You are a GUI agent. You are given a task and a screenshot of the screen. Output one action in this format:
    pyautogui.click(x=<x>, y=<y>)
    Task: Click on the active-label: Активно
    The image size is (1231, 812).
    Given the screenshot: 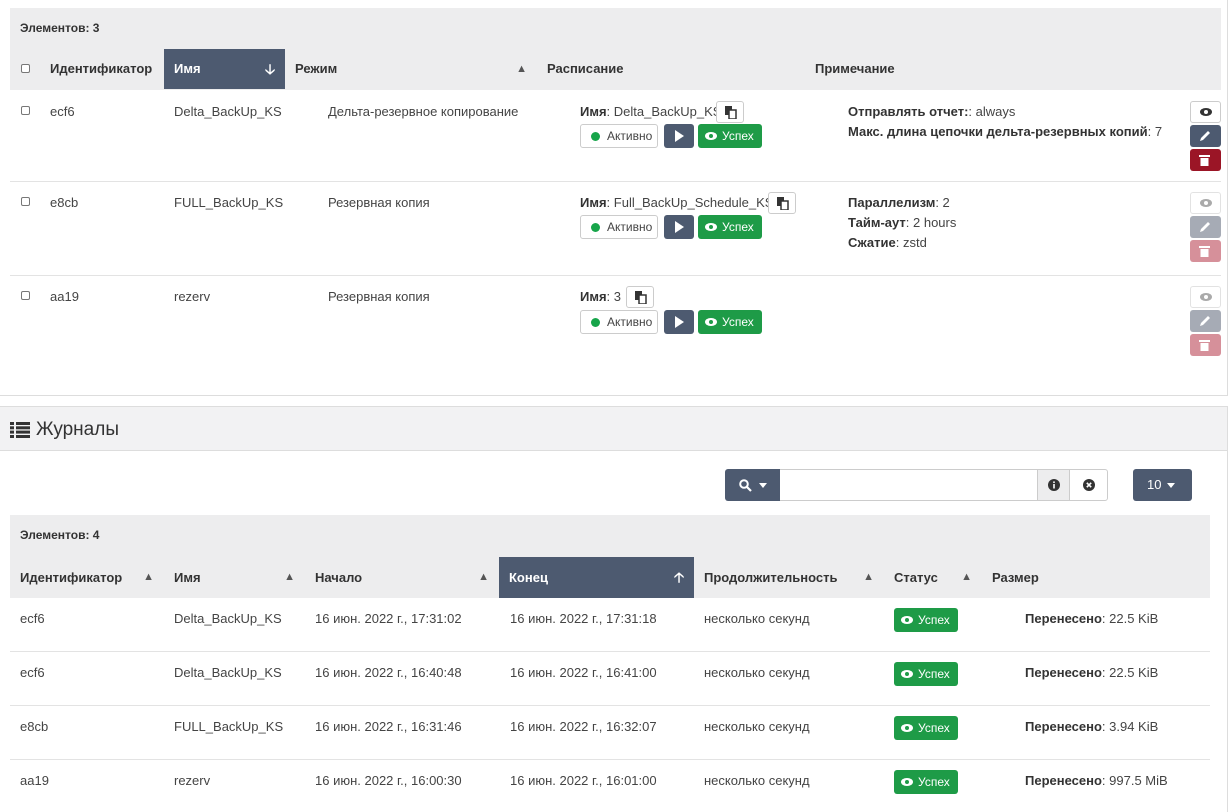 What is the action you would take?
    pyautogui.click(x=630, y=322)
    